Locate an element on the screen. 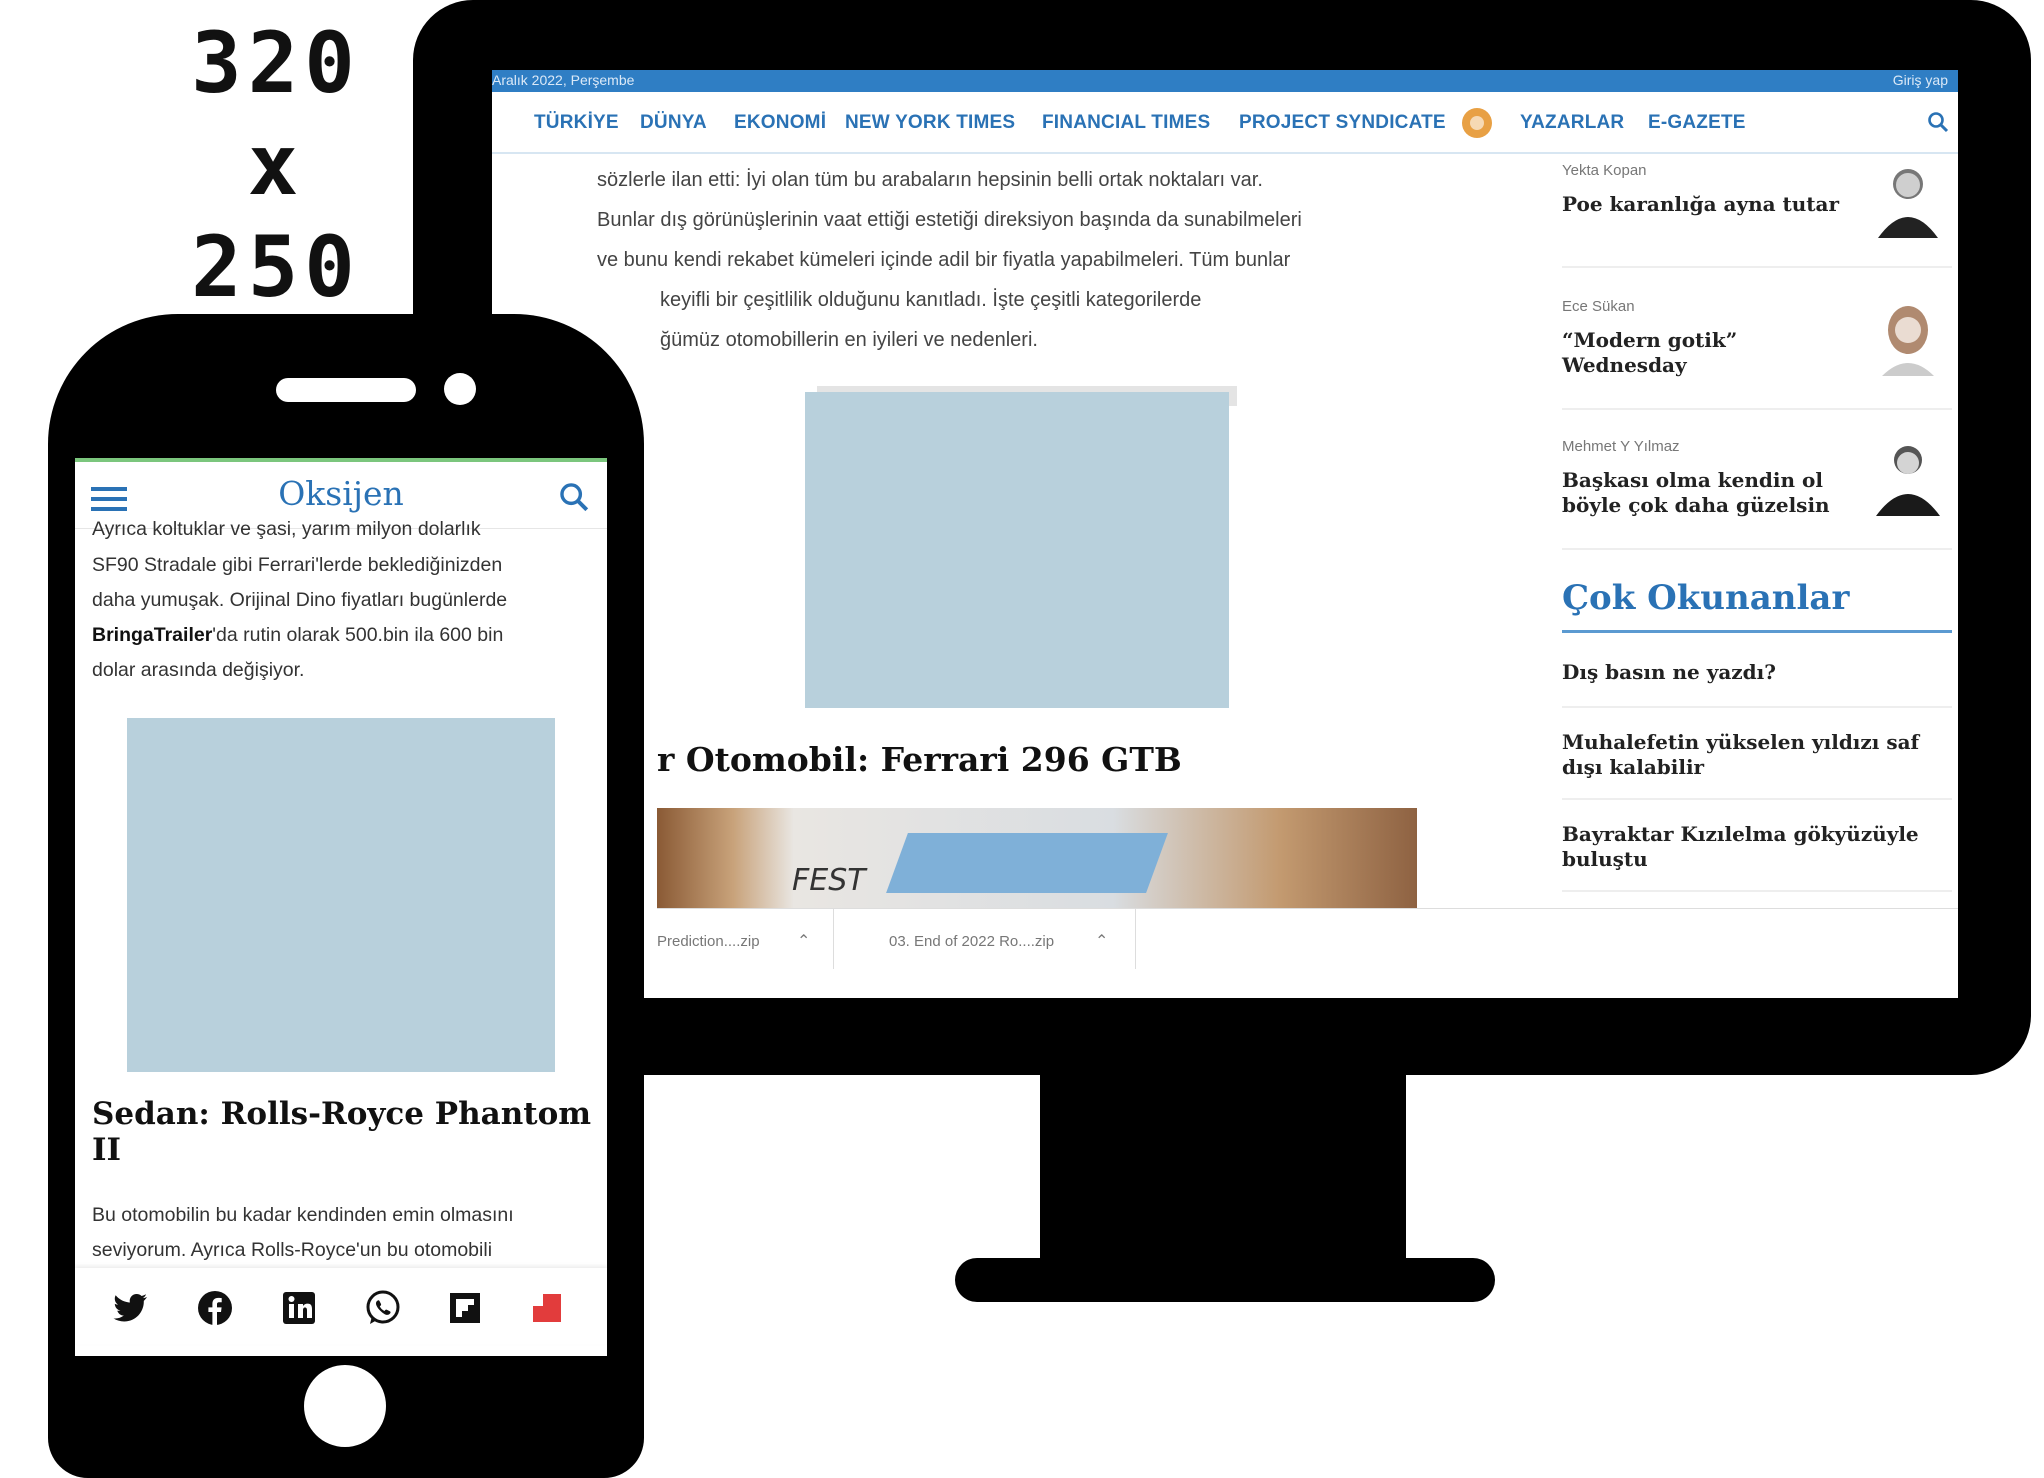 The height and width of the screenshot is (1478, 2044). most-read-item: Dış basın ne yazdı? is located at coordinates (1712, 672).